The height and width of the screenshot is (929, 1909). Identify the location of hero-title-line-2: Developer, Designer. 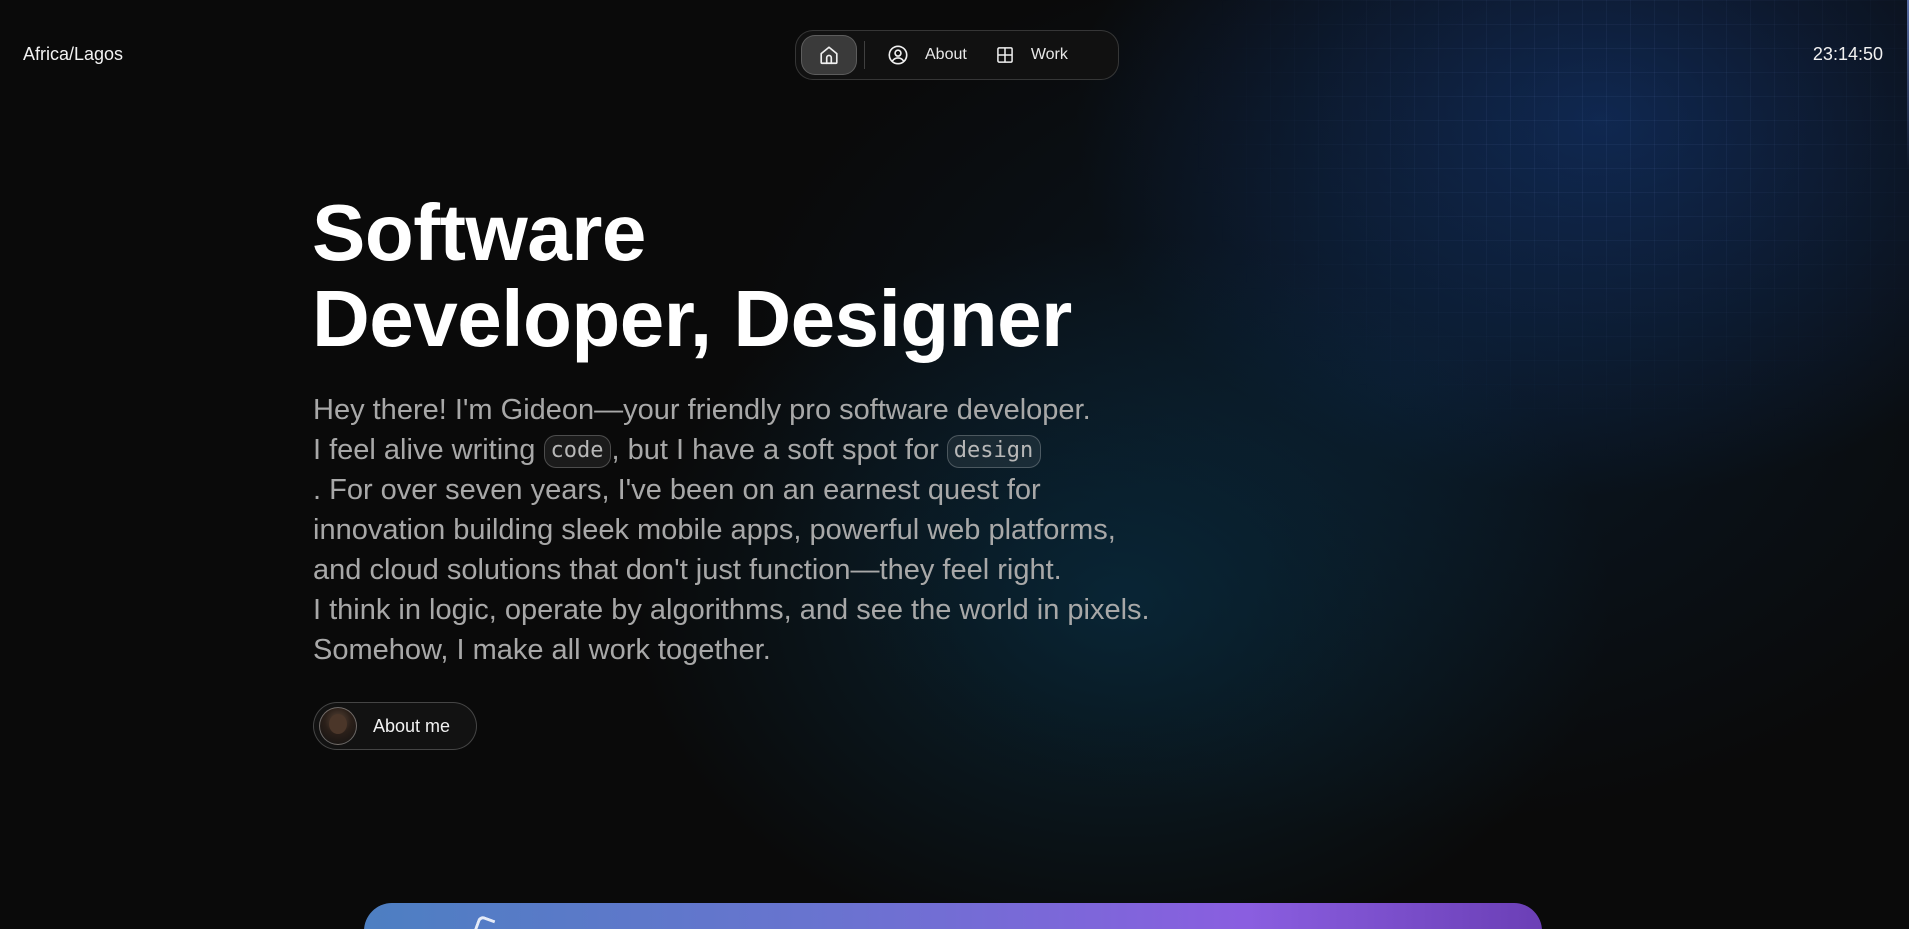
(692, 318).